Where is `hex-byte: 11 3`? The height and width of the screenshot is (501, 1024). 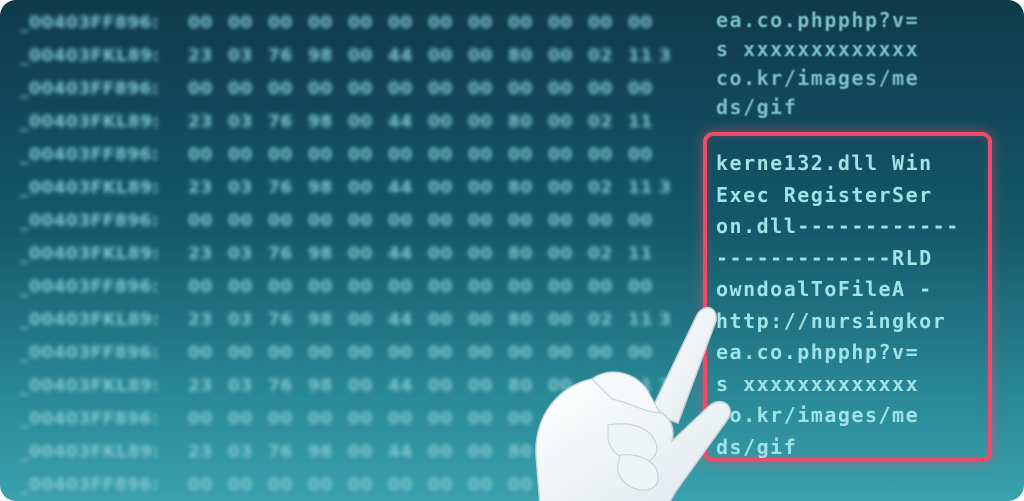 hex-byte: 11 3 is located at coordinates (650, 56).